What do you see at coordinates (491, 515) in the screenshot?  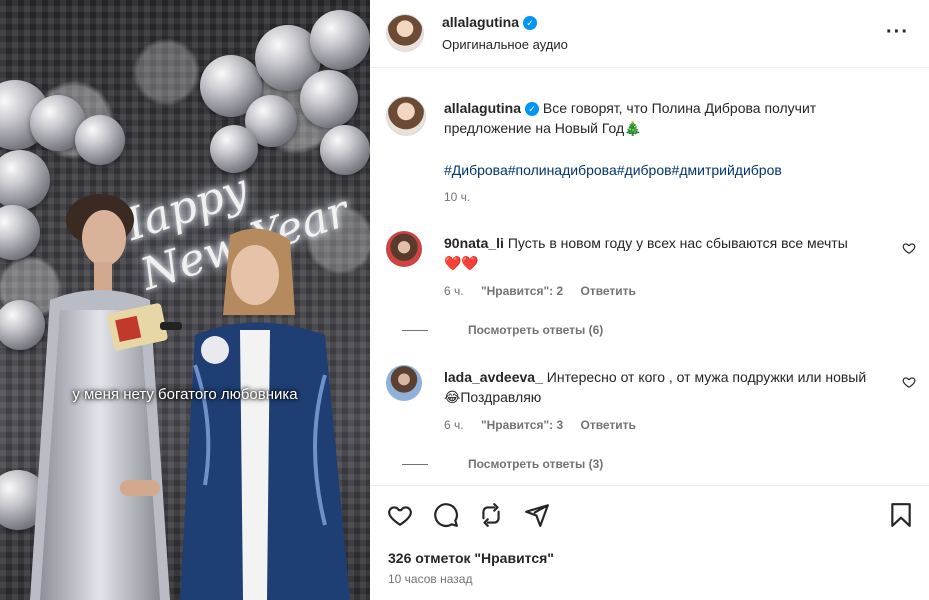 I see `repost-icon` at bounding box center [491, 515].